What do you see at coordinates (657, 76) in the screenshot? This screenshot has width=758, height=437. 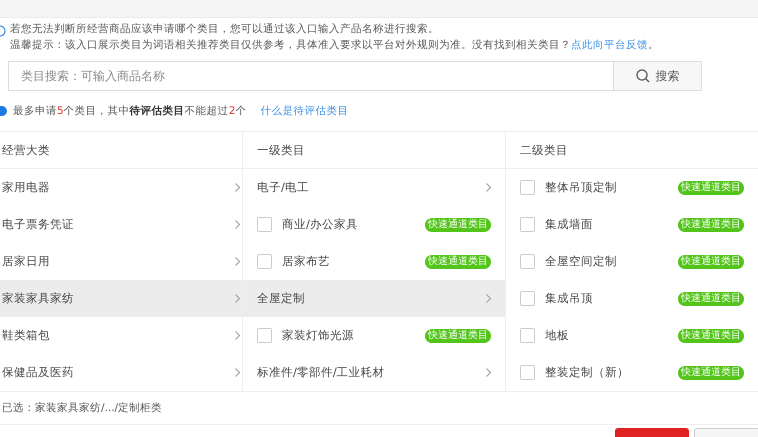 I see `search-button: 搜索` at bounding box center [657, 76].